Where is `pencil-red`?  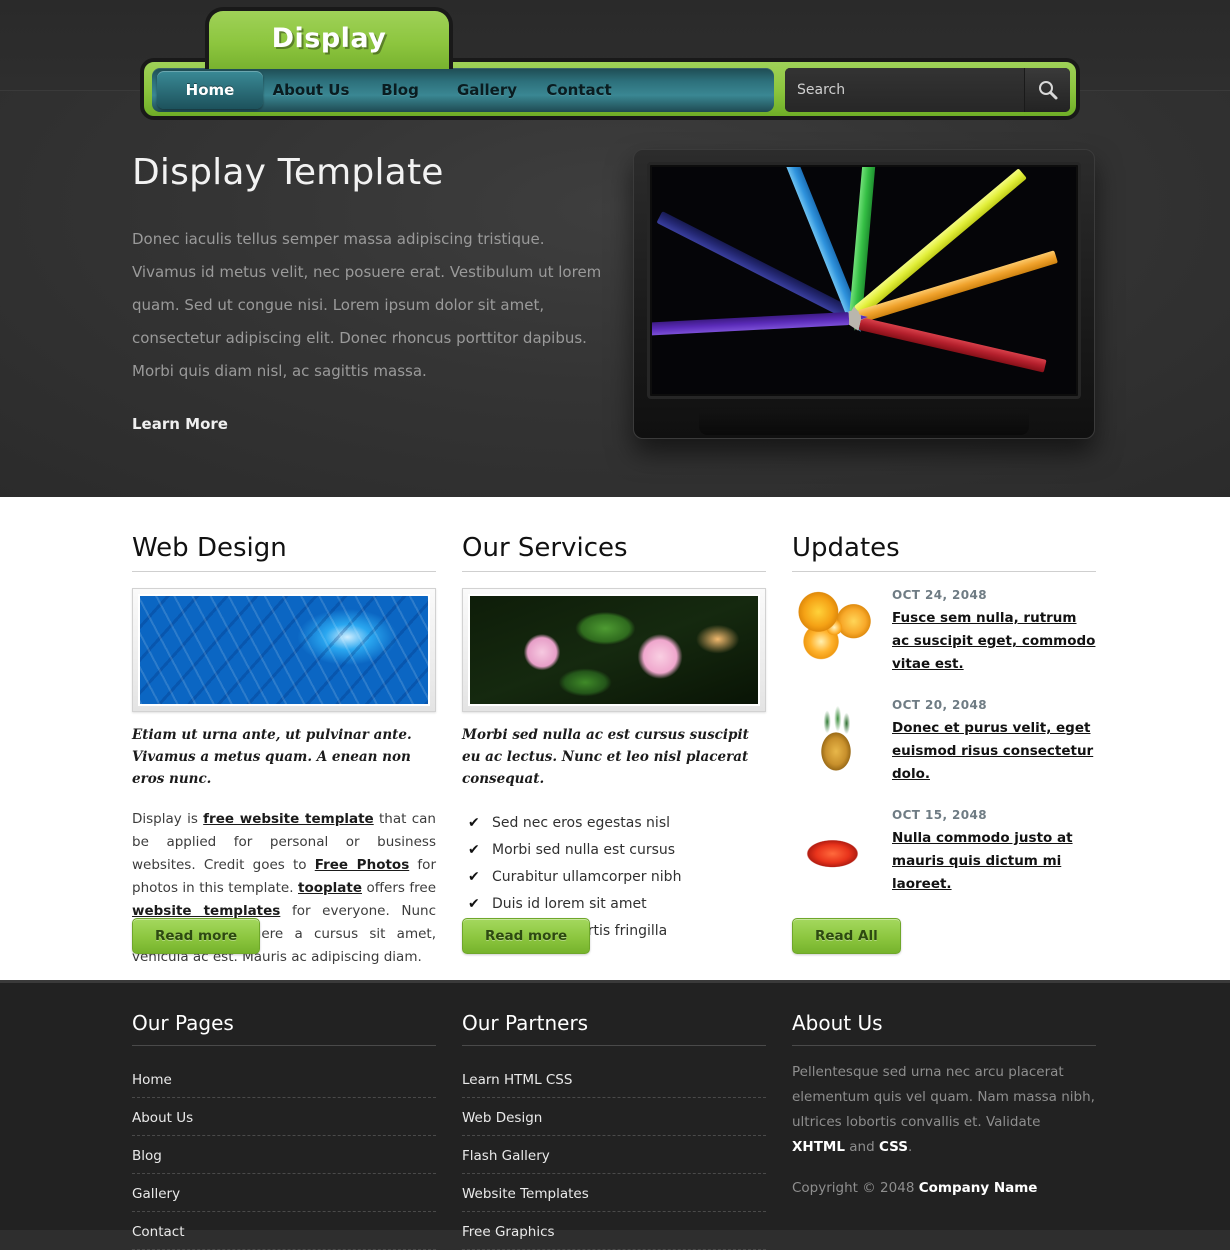 pencil-red is located at coordinates (943, 342).